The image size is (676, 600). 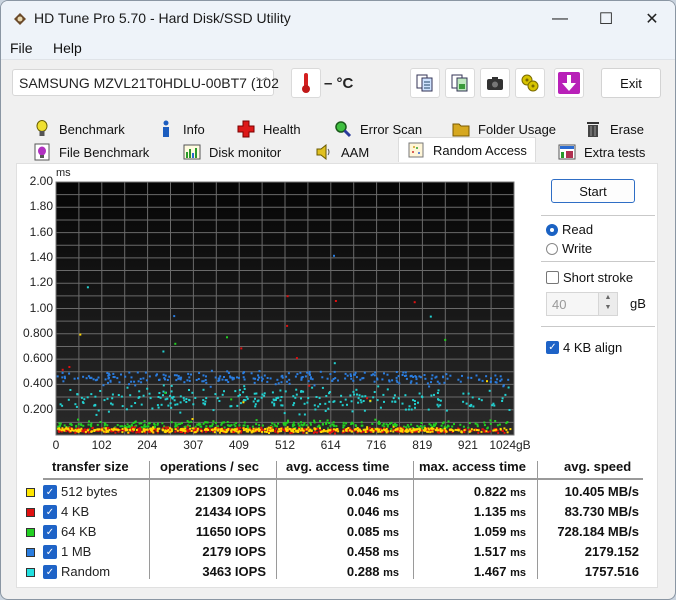 I want to click on drive-select-value: SAMSUNG MZVL21T0HDLU-00BT7 (102, so click(x=149, y=83).